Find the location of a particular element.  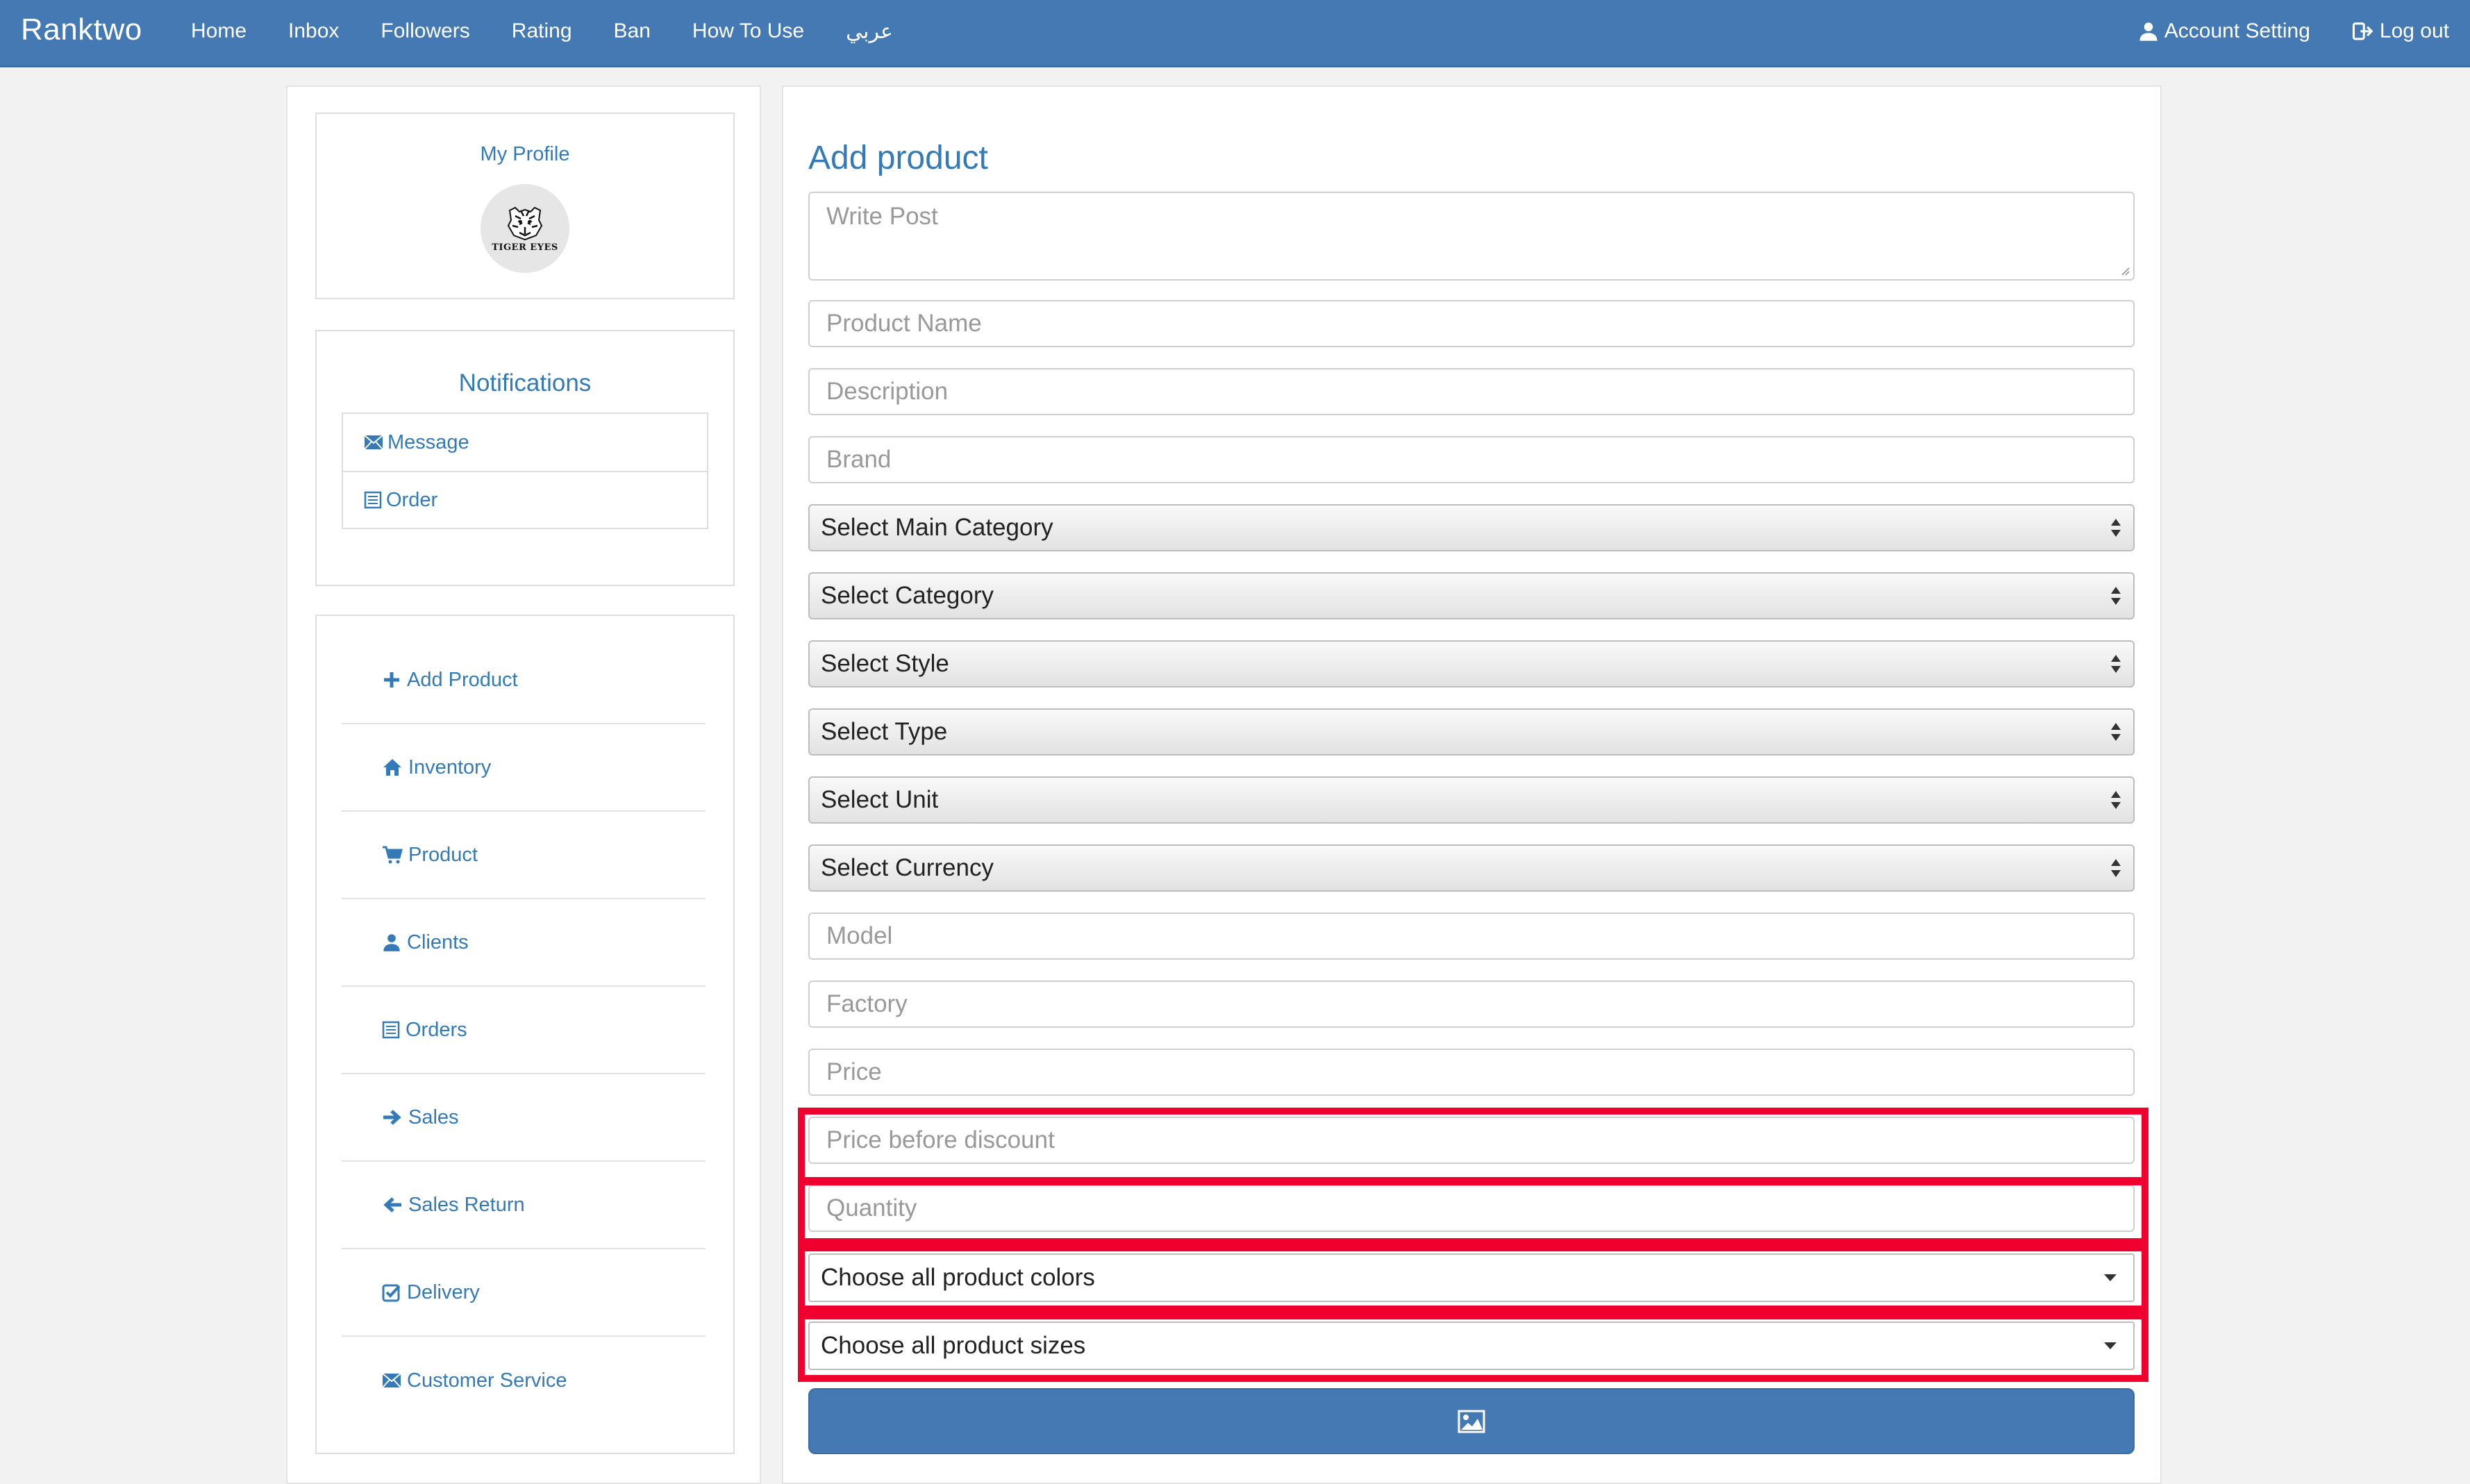

description-placeholder: Description is located at coordinates (887, 392).